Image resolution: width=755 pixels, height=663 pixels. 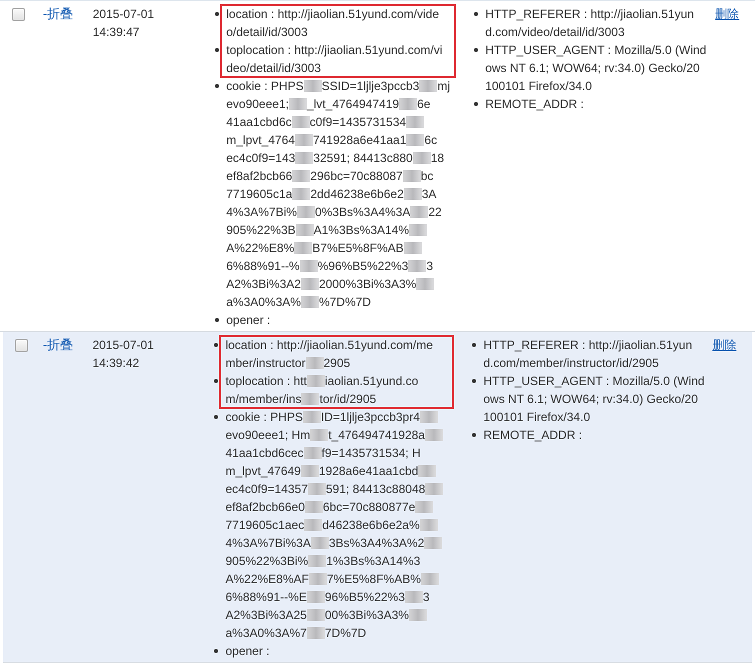 What do you see at coordinates (266, 489) in the screenshot?
I see `log-text: ec4c0f9=14357` at bounding box center [266, 489].